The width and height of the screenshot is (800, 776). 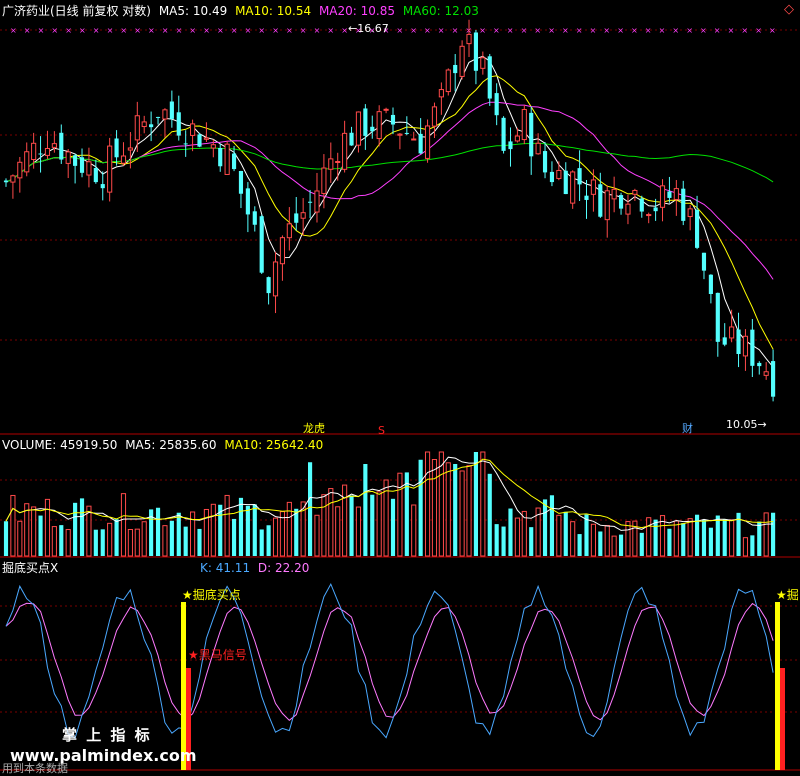 What do you see at coordinates (222, 655) in the screenshot?
I see `dark-horse-text: 黑马信号` at bounding box center [222, 655].